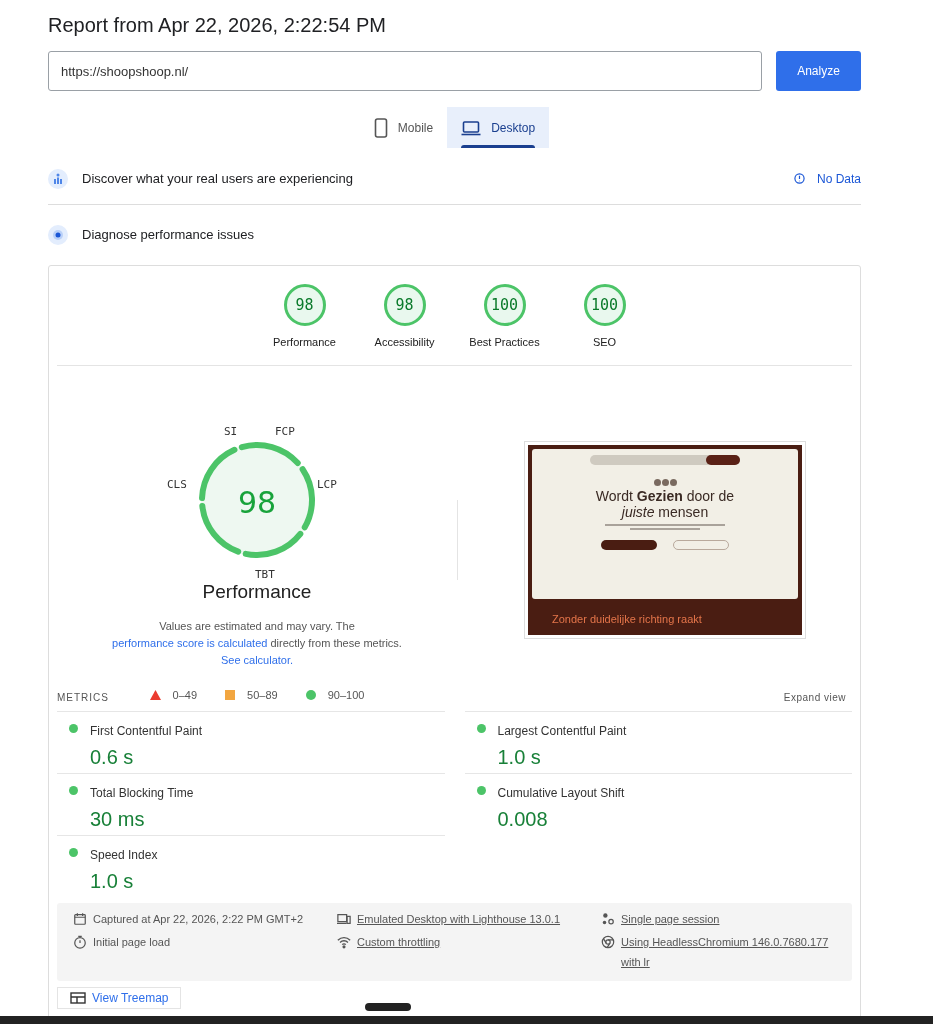 Image resolution: width=933 pixels, height=1024 pixels. What do you see at coordinates (665, 503) in the screenshot?
I see `hero-headline: Wordt Gezien door de juiste mensen` at bounding box center [665, 503].